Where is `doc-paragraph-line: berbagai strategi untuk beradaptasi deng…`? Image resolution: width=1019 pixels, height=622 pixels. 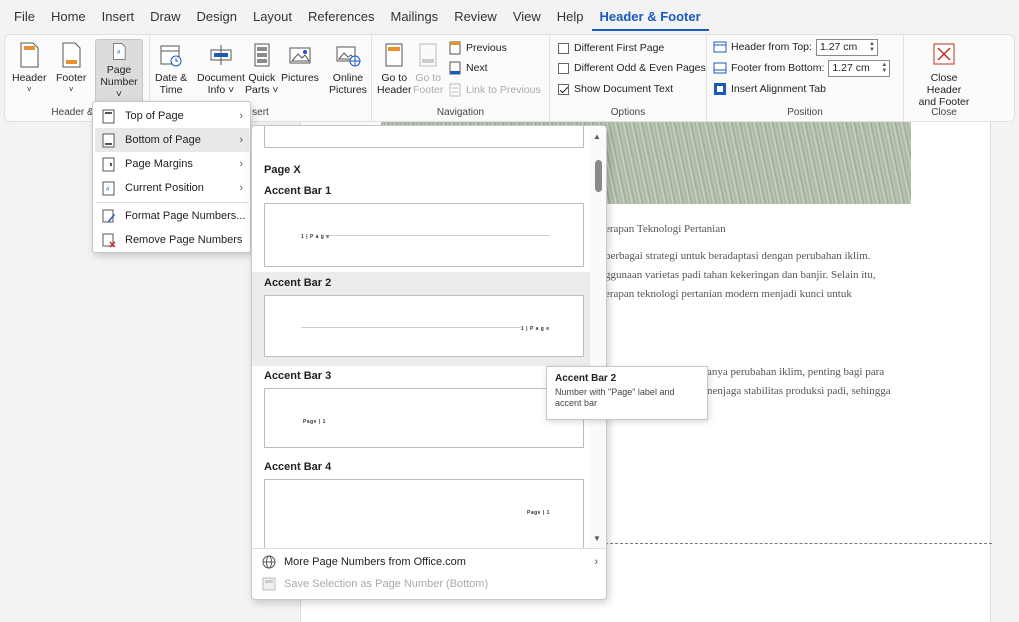 doc-paragraph-line: berbagai strategi untuk beradaptasi deng… is located at coordinates (738, 256).